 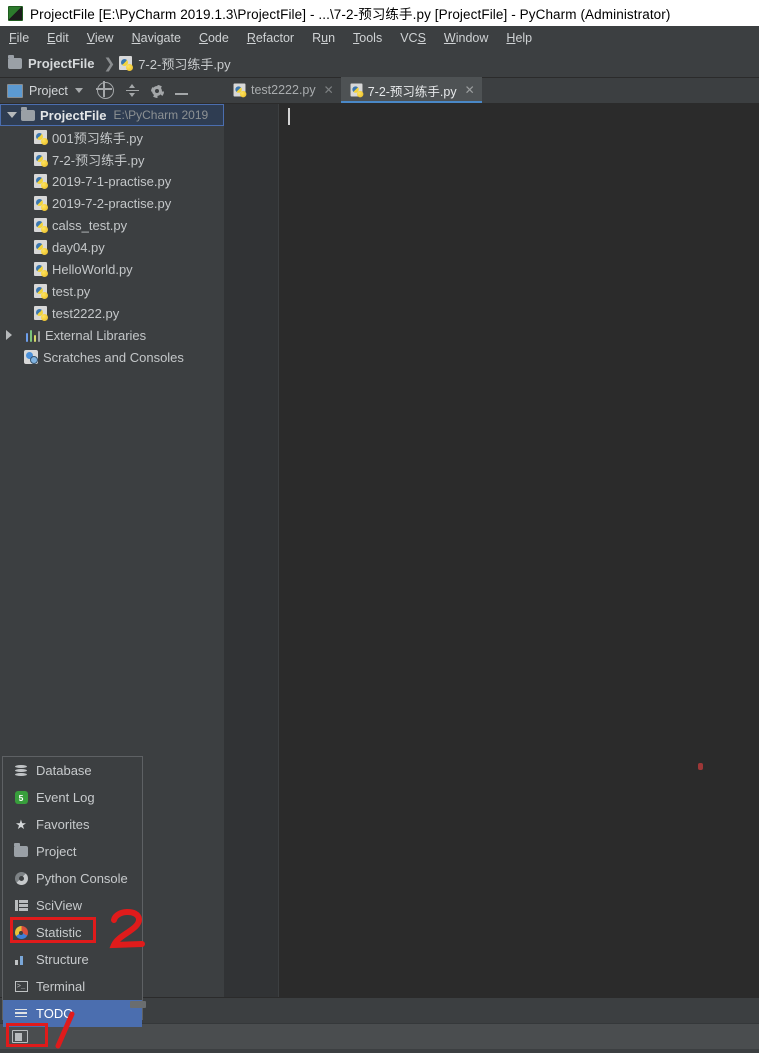 I want to click on menu-run: Run, so click(x=323, y=38).